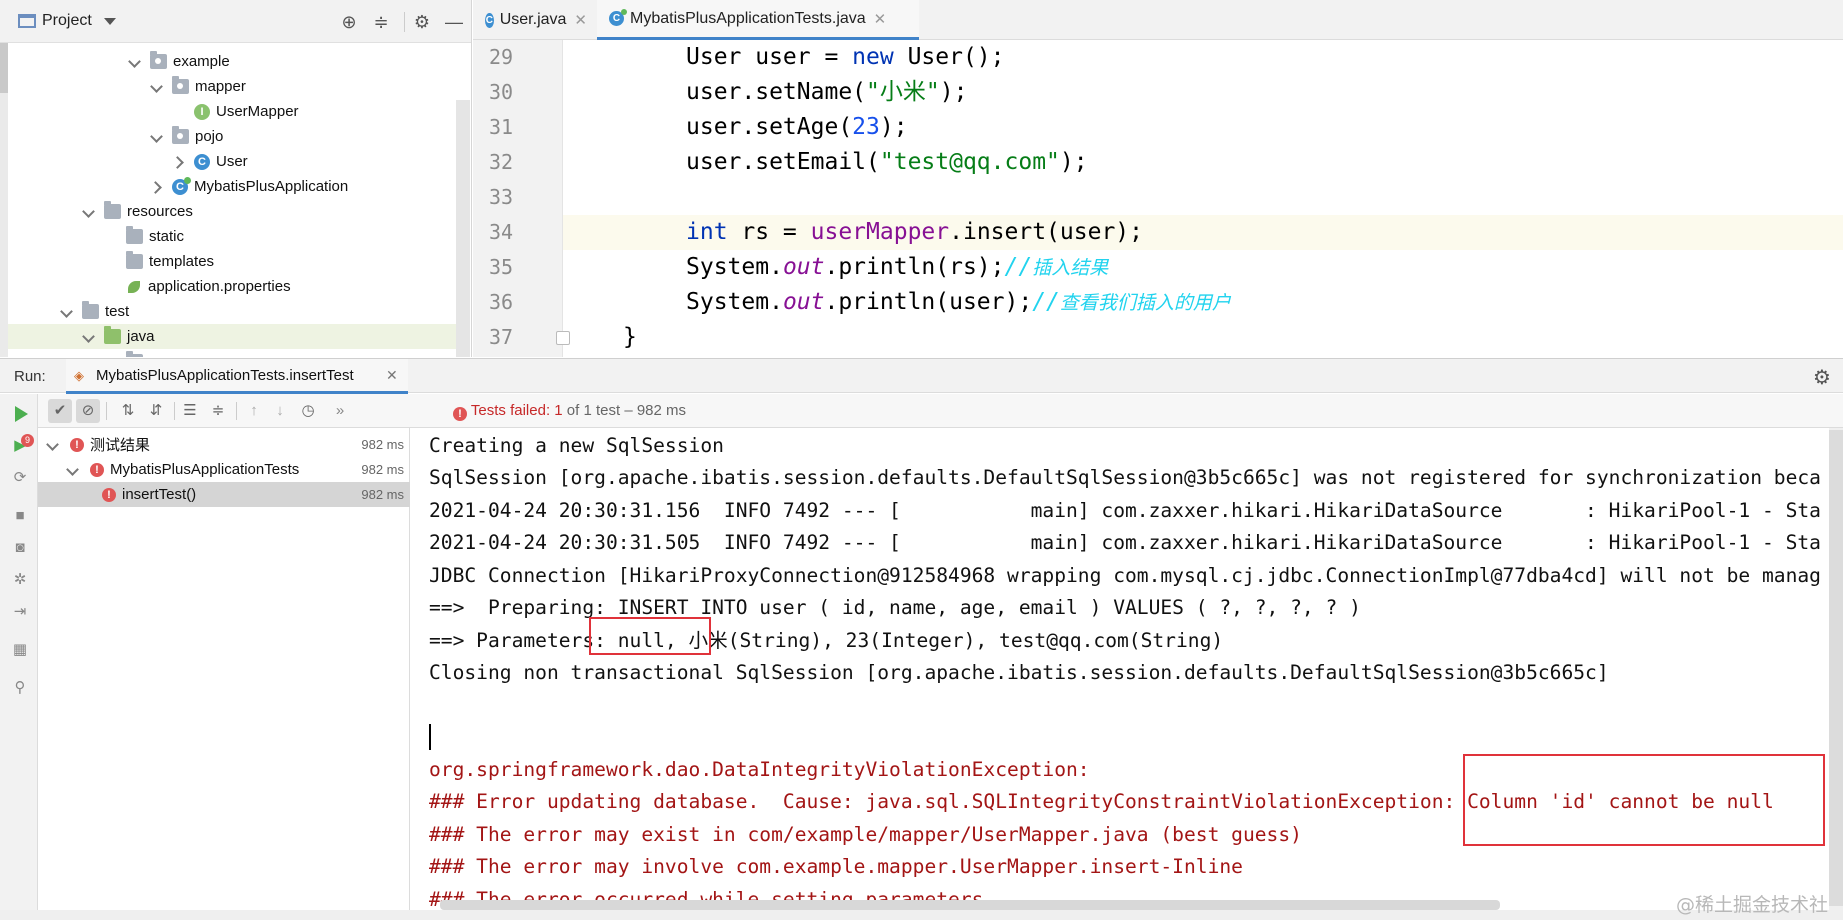  What do you see at coordinates (228, 136) in the screenshot?
I see `tree-item-pojo: pojo` at bounding box center [228, 136].